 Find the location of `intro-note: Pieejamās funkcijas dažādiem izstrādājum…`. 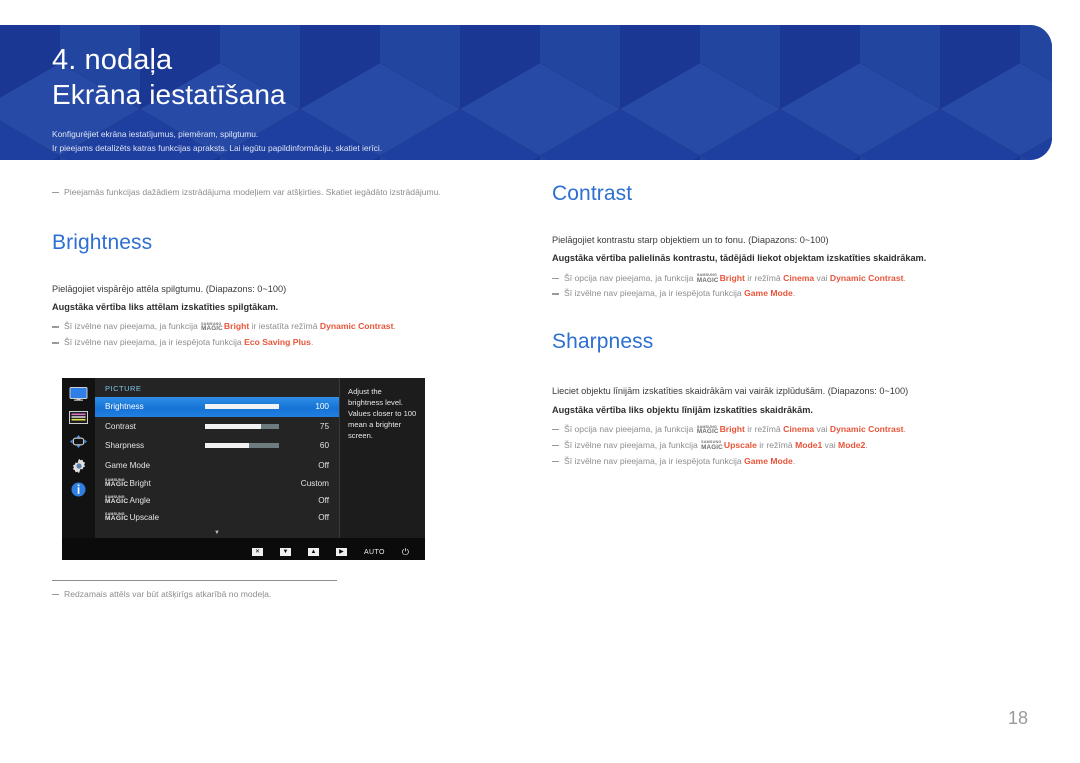

intro-note: Pieejamās funkcijas dažādiem izstrādājum… is located at coordinates (282, 192).